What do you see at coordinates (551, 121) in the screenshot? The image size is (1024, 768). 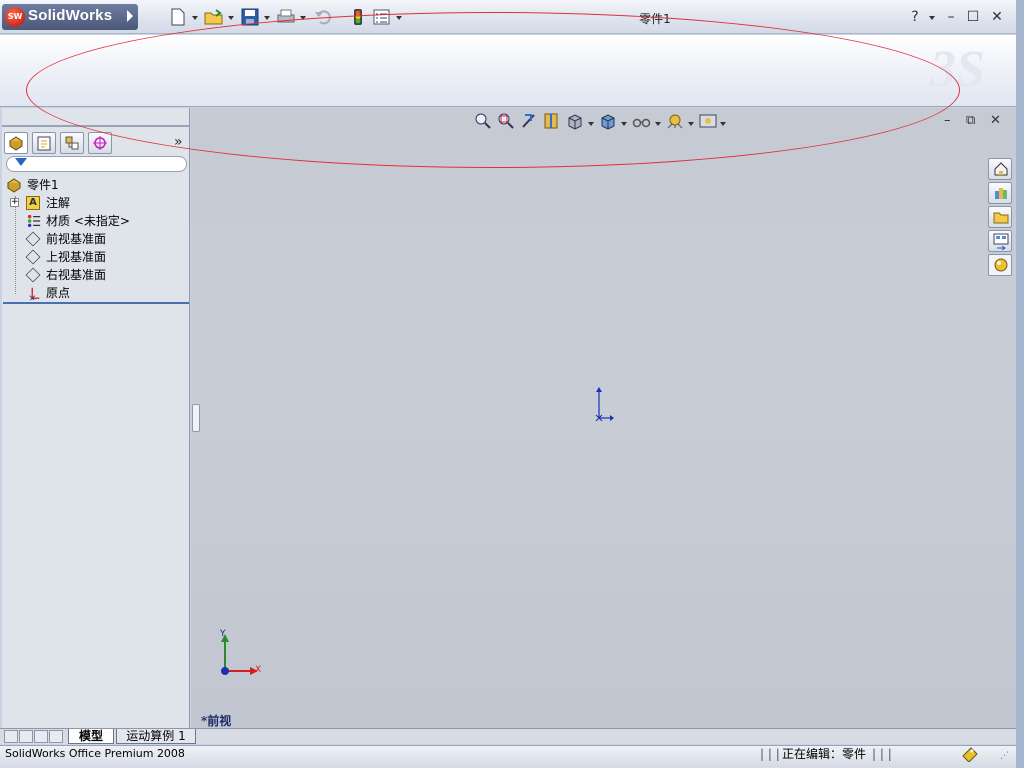 I see `section-view-icon` at bounding box center [551, 121].